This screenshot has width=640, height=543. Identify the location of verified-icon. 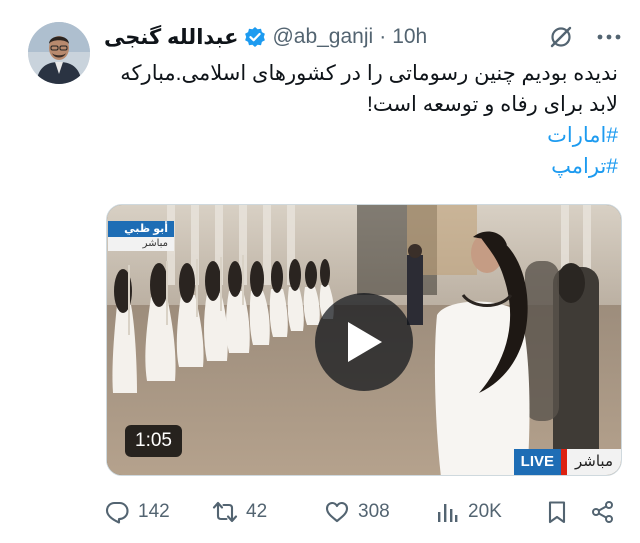
(255, 37).